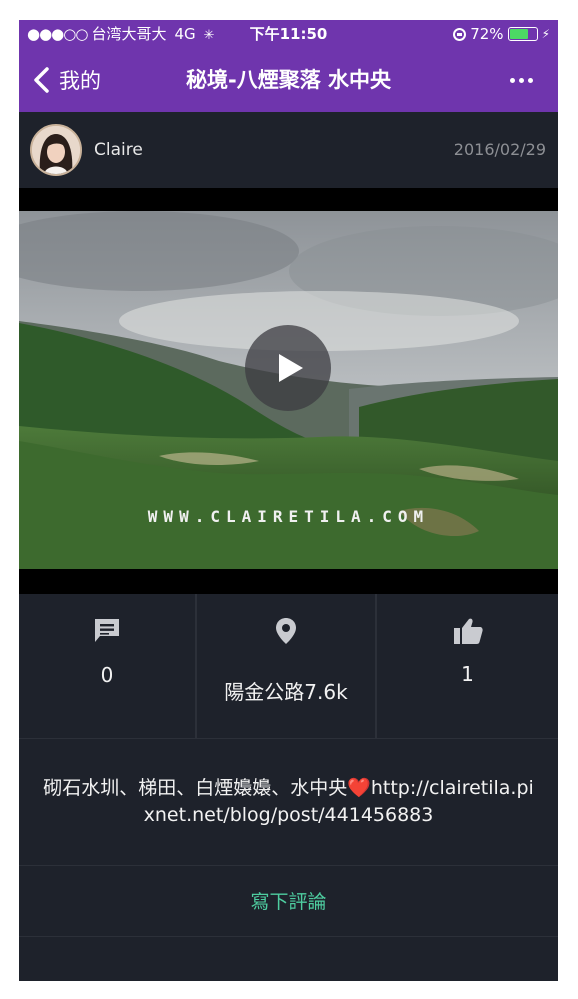 The image size is (578, 999). What do you see at coordinates (288, 80) in the screenshot?
I see `navigation-bar: 我的 秘境-八煙聚落 水中央` at bounding box center [288, 80].